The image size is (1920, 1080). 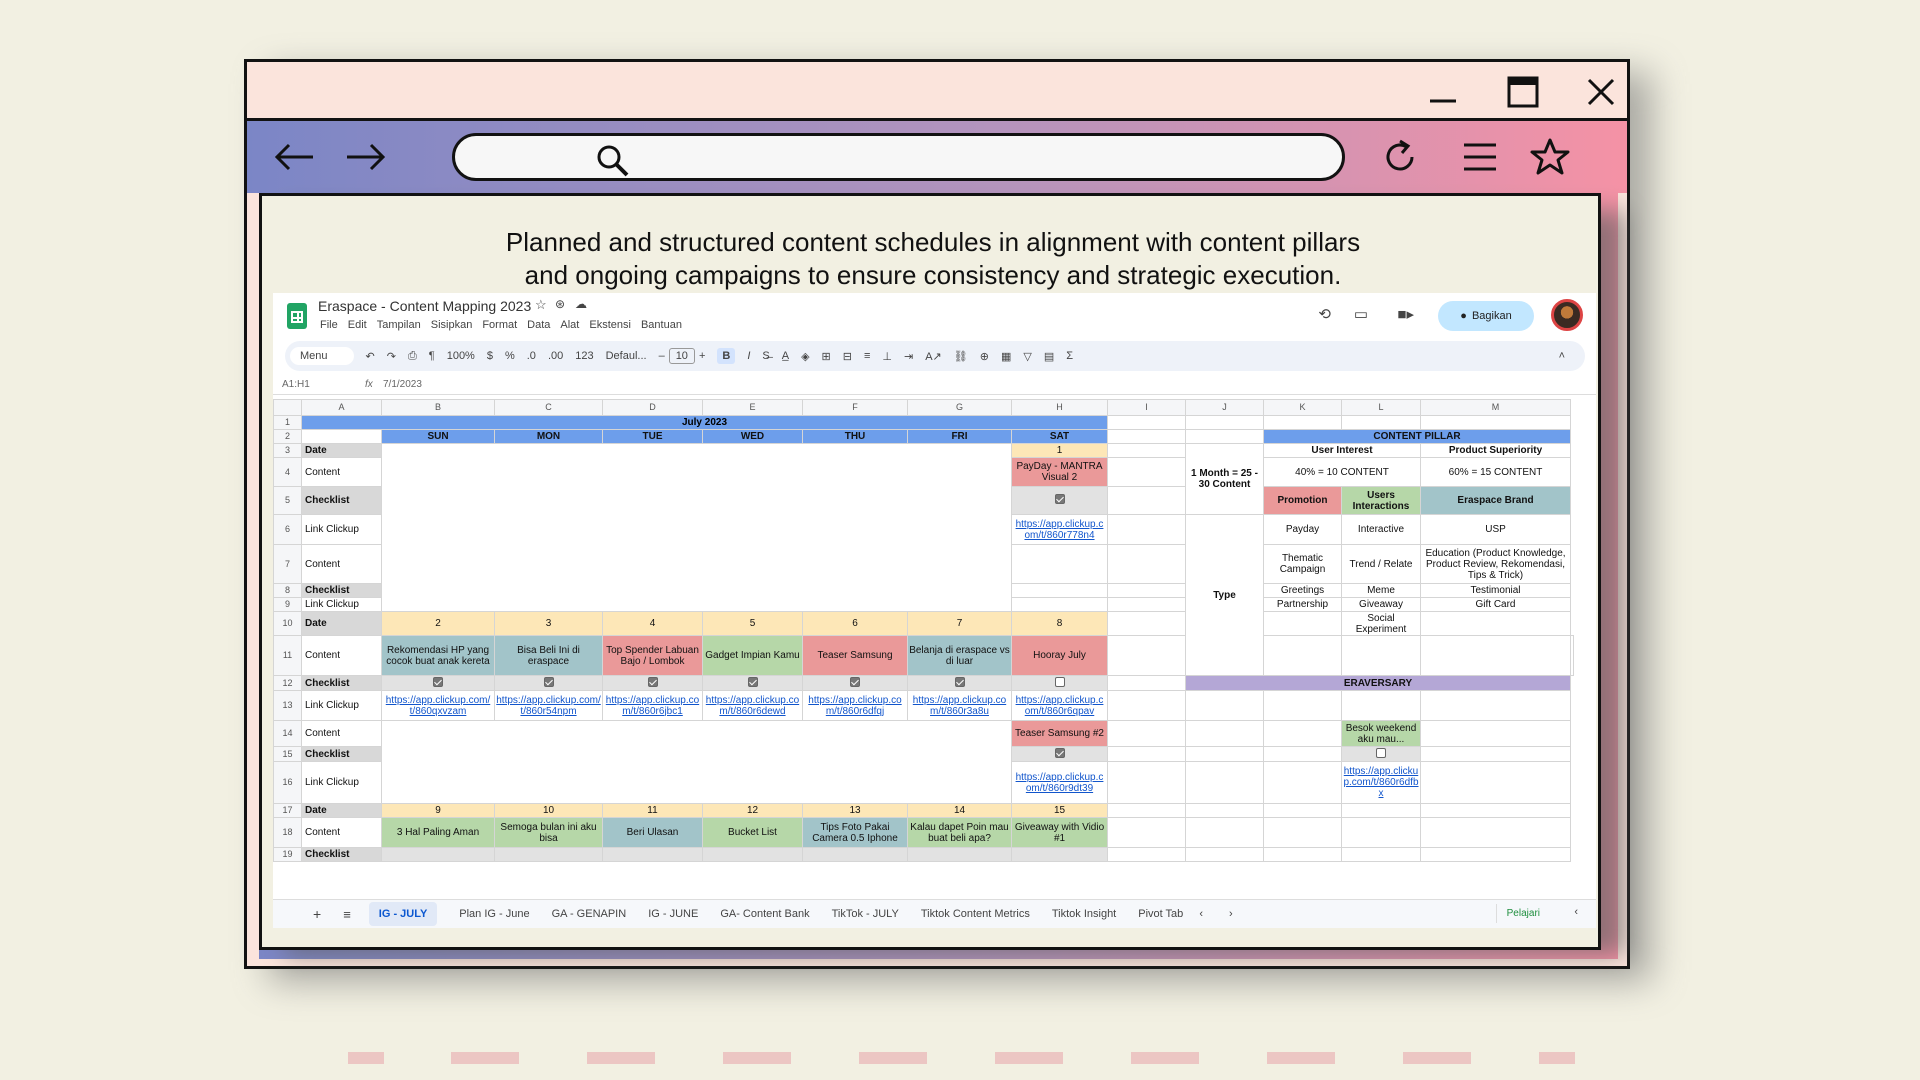 I want to click on col-header: L, so click(x=1381, y=407).